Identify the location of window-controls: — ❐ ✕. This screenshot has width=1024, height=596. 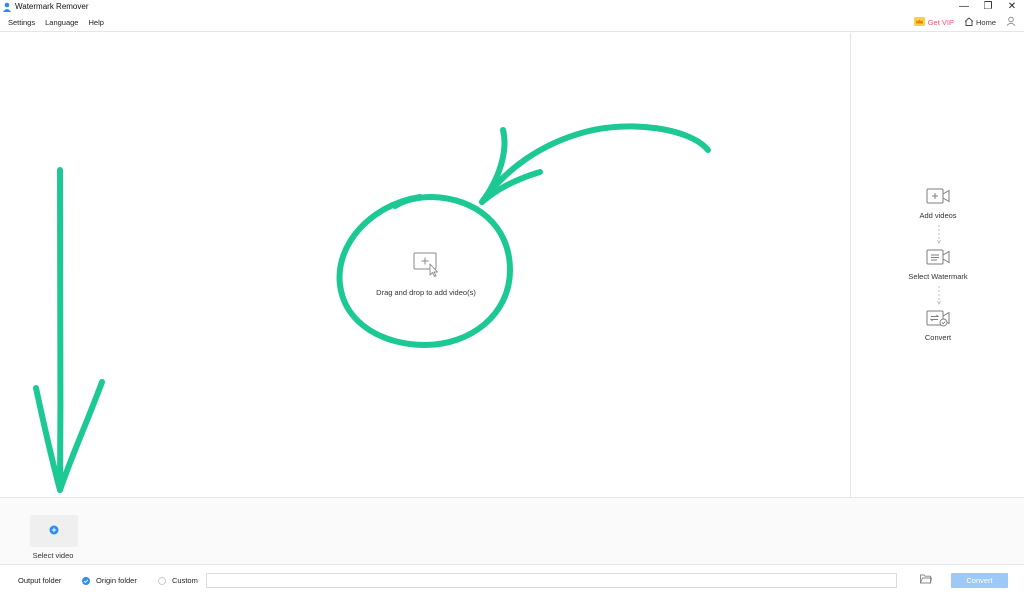
(988, 6).